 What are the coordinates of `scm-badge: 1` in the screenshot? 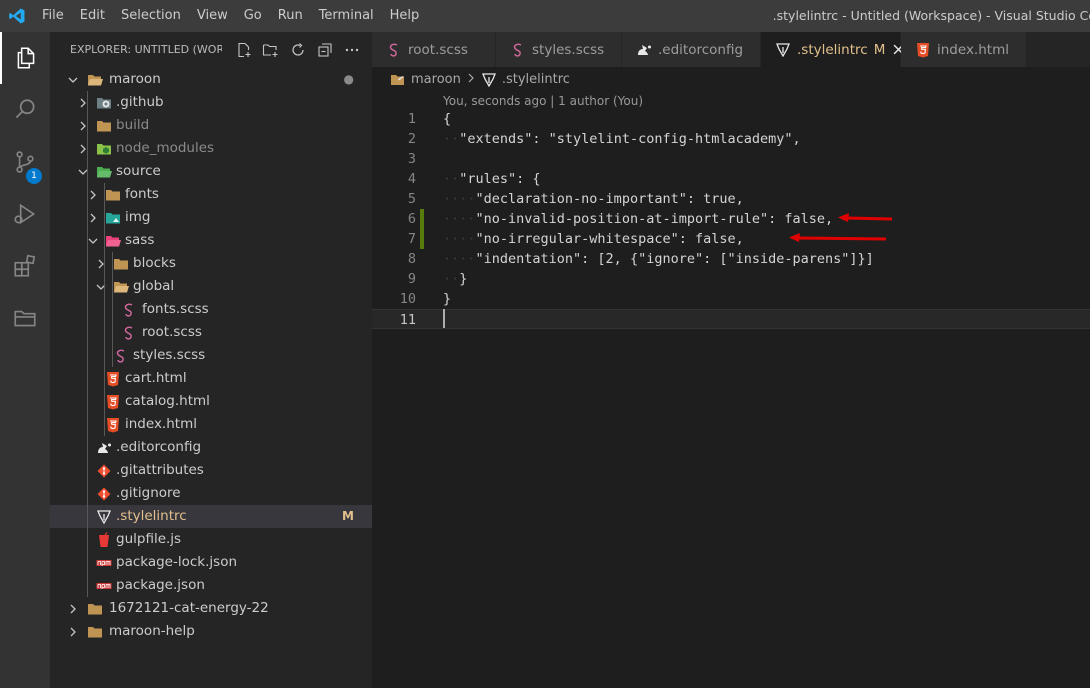 It's located at (34, 176).